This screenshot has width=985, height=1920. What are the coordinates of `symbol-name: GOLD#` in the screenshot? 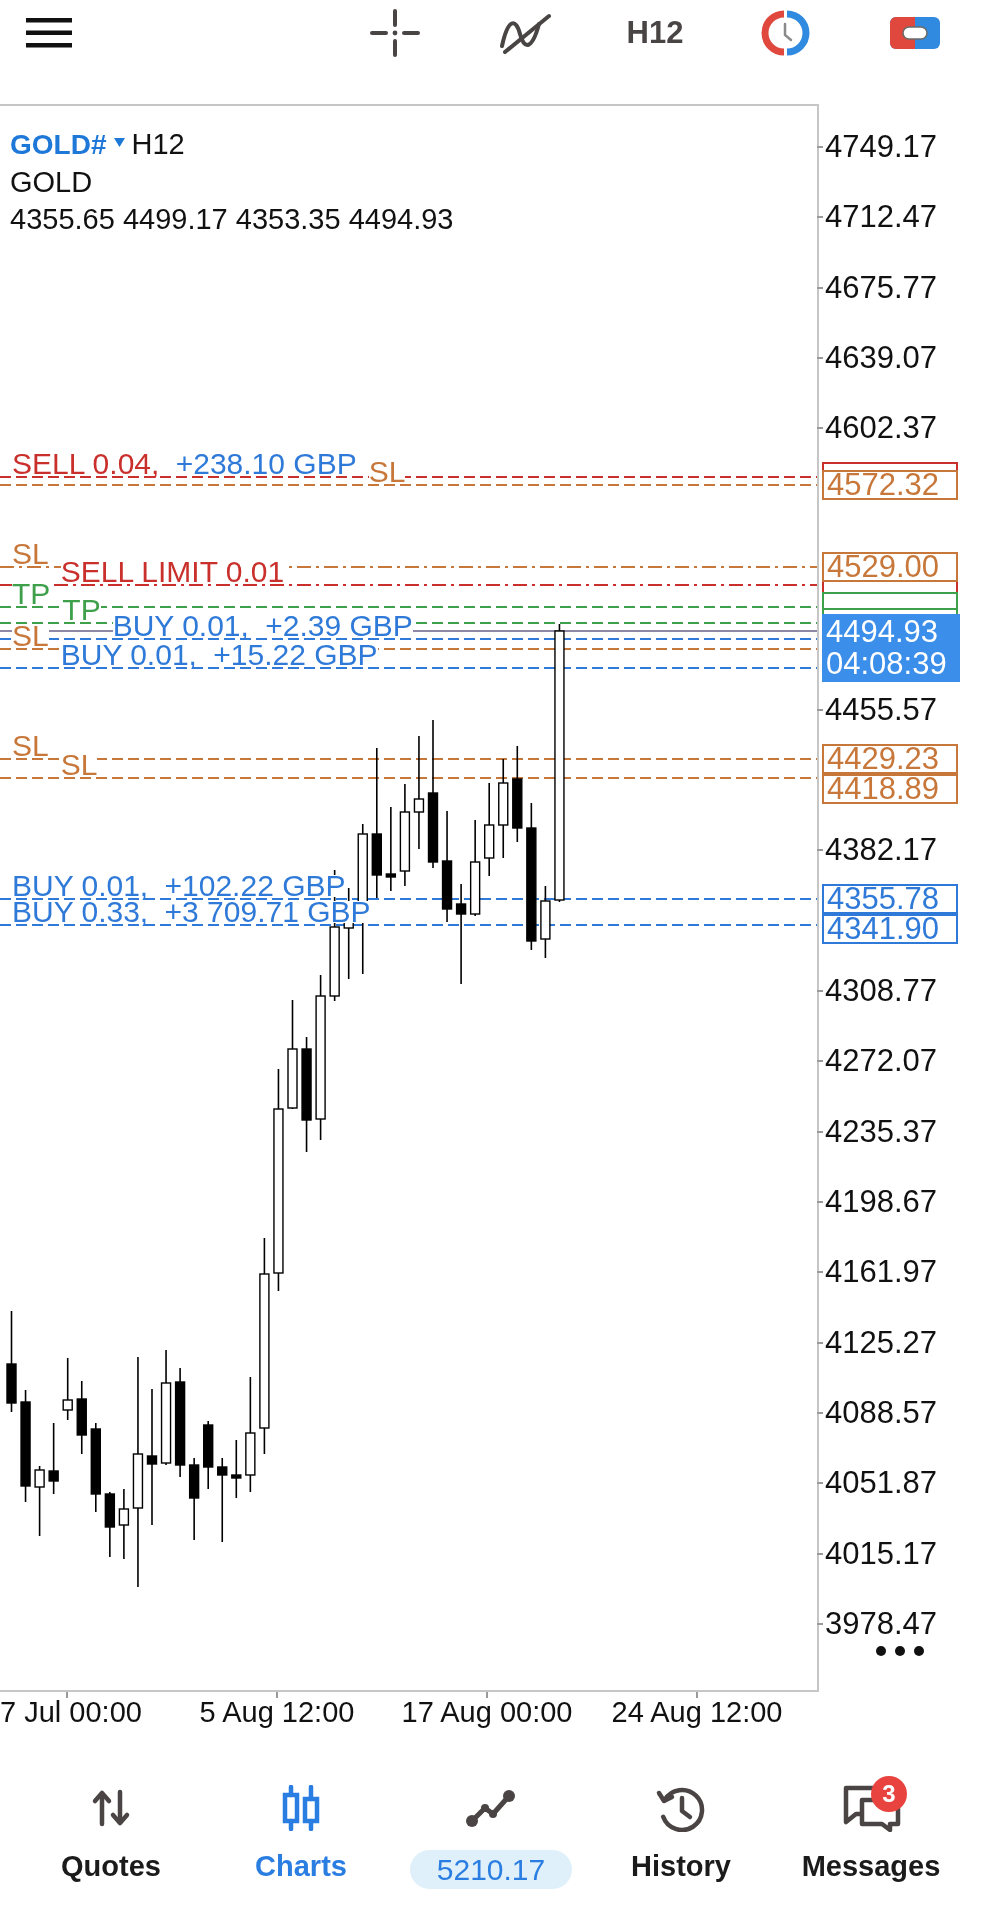 It's located at (58, 145).